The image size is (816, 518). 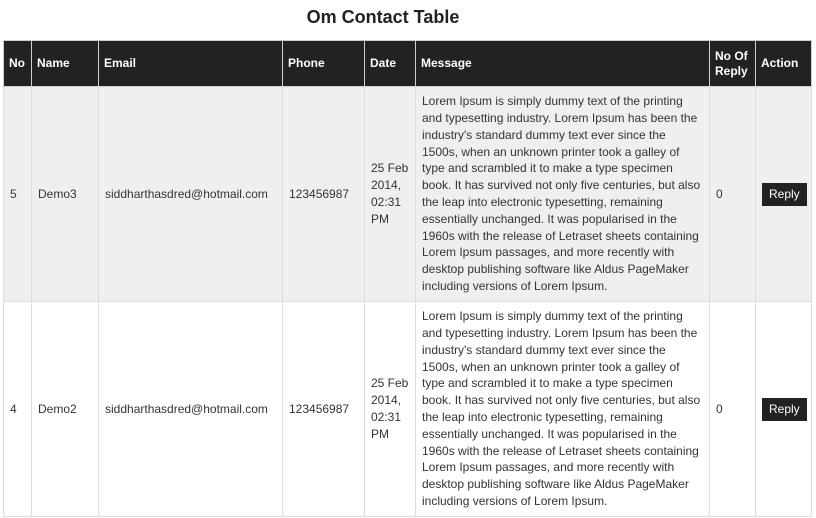 I want to click on column-header-phone: Phone, so click(x=323, y=63).